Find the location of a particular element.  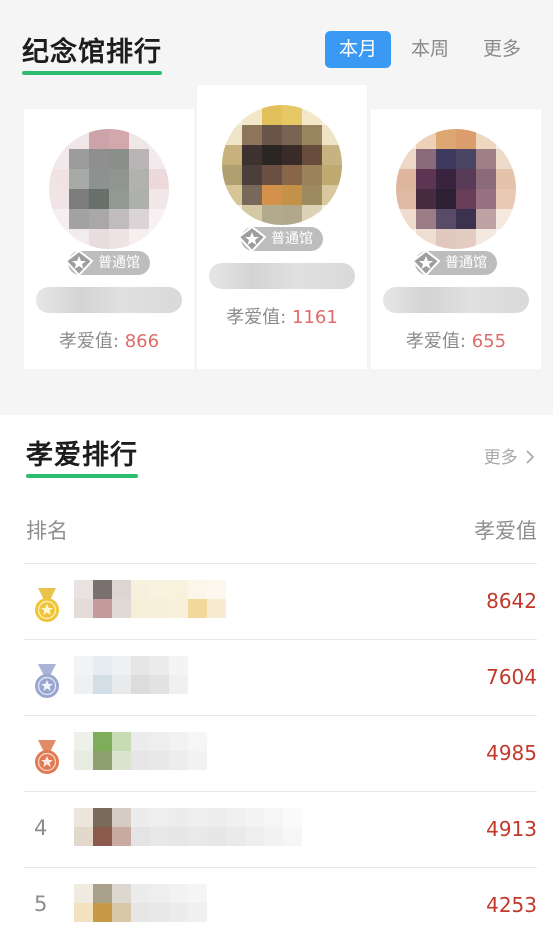

score-value: 866 is located at coordinates (142, 341).